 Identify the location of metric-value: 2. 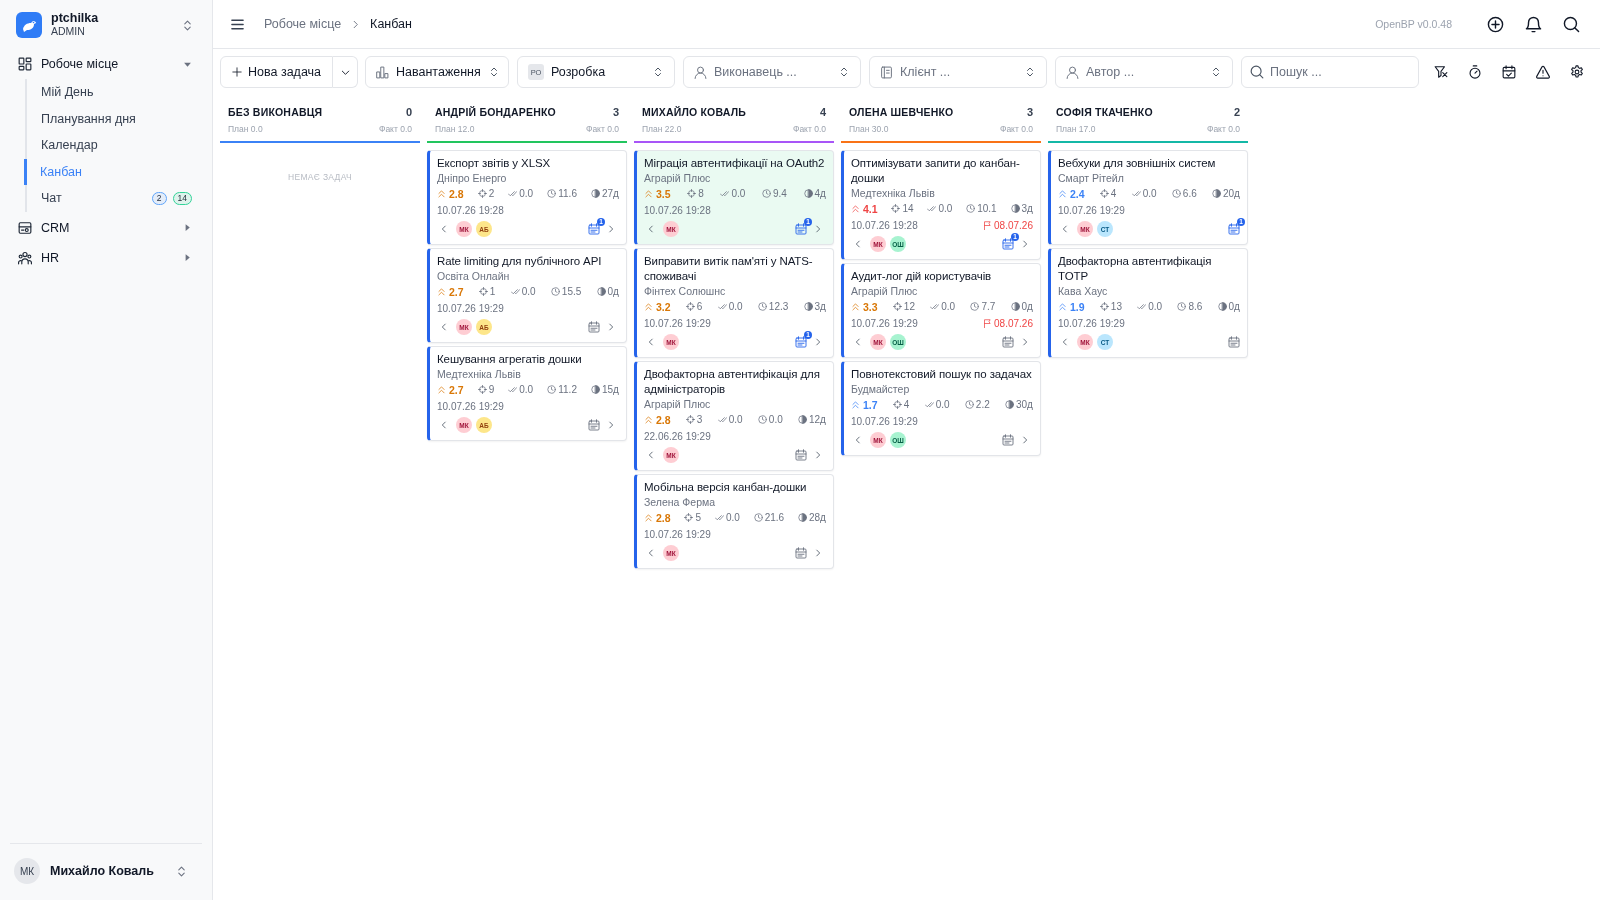
(491, 193).